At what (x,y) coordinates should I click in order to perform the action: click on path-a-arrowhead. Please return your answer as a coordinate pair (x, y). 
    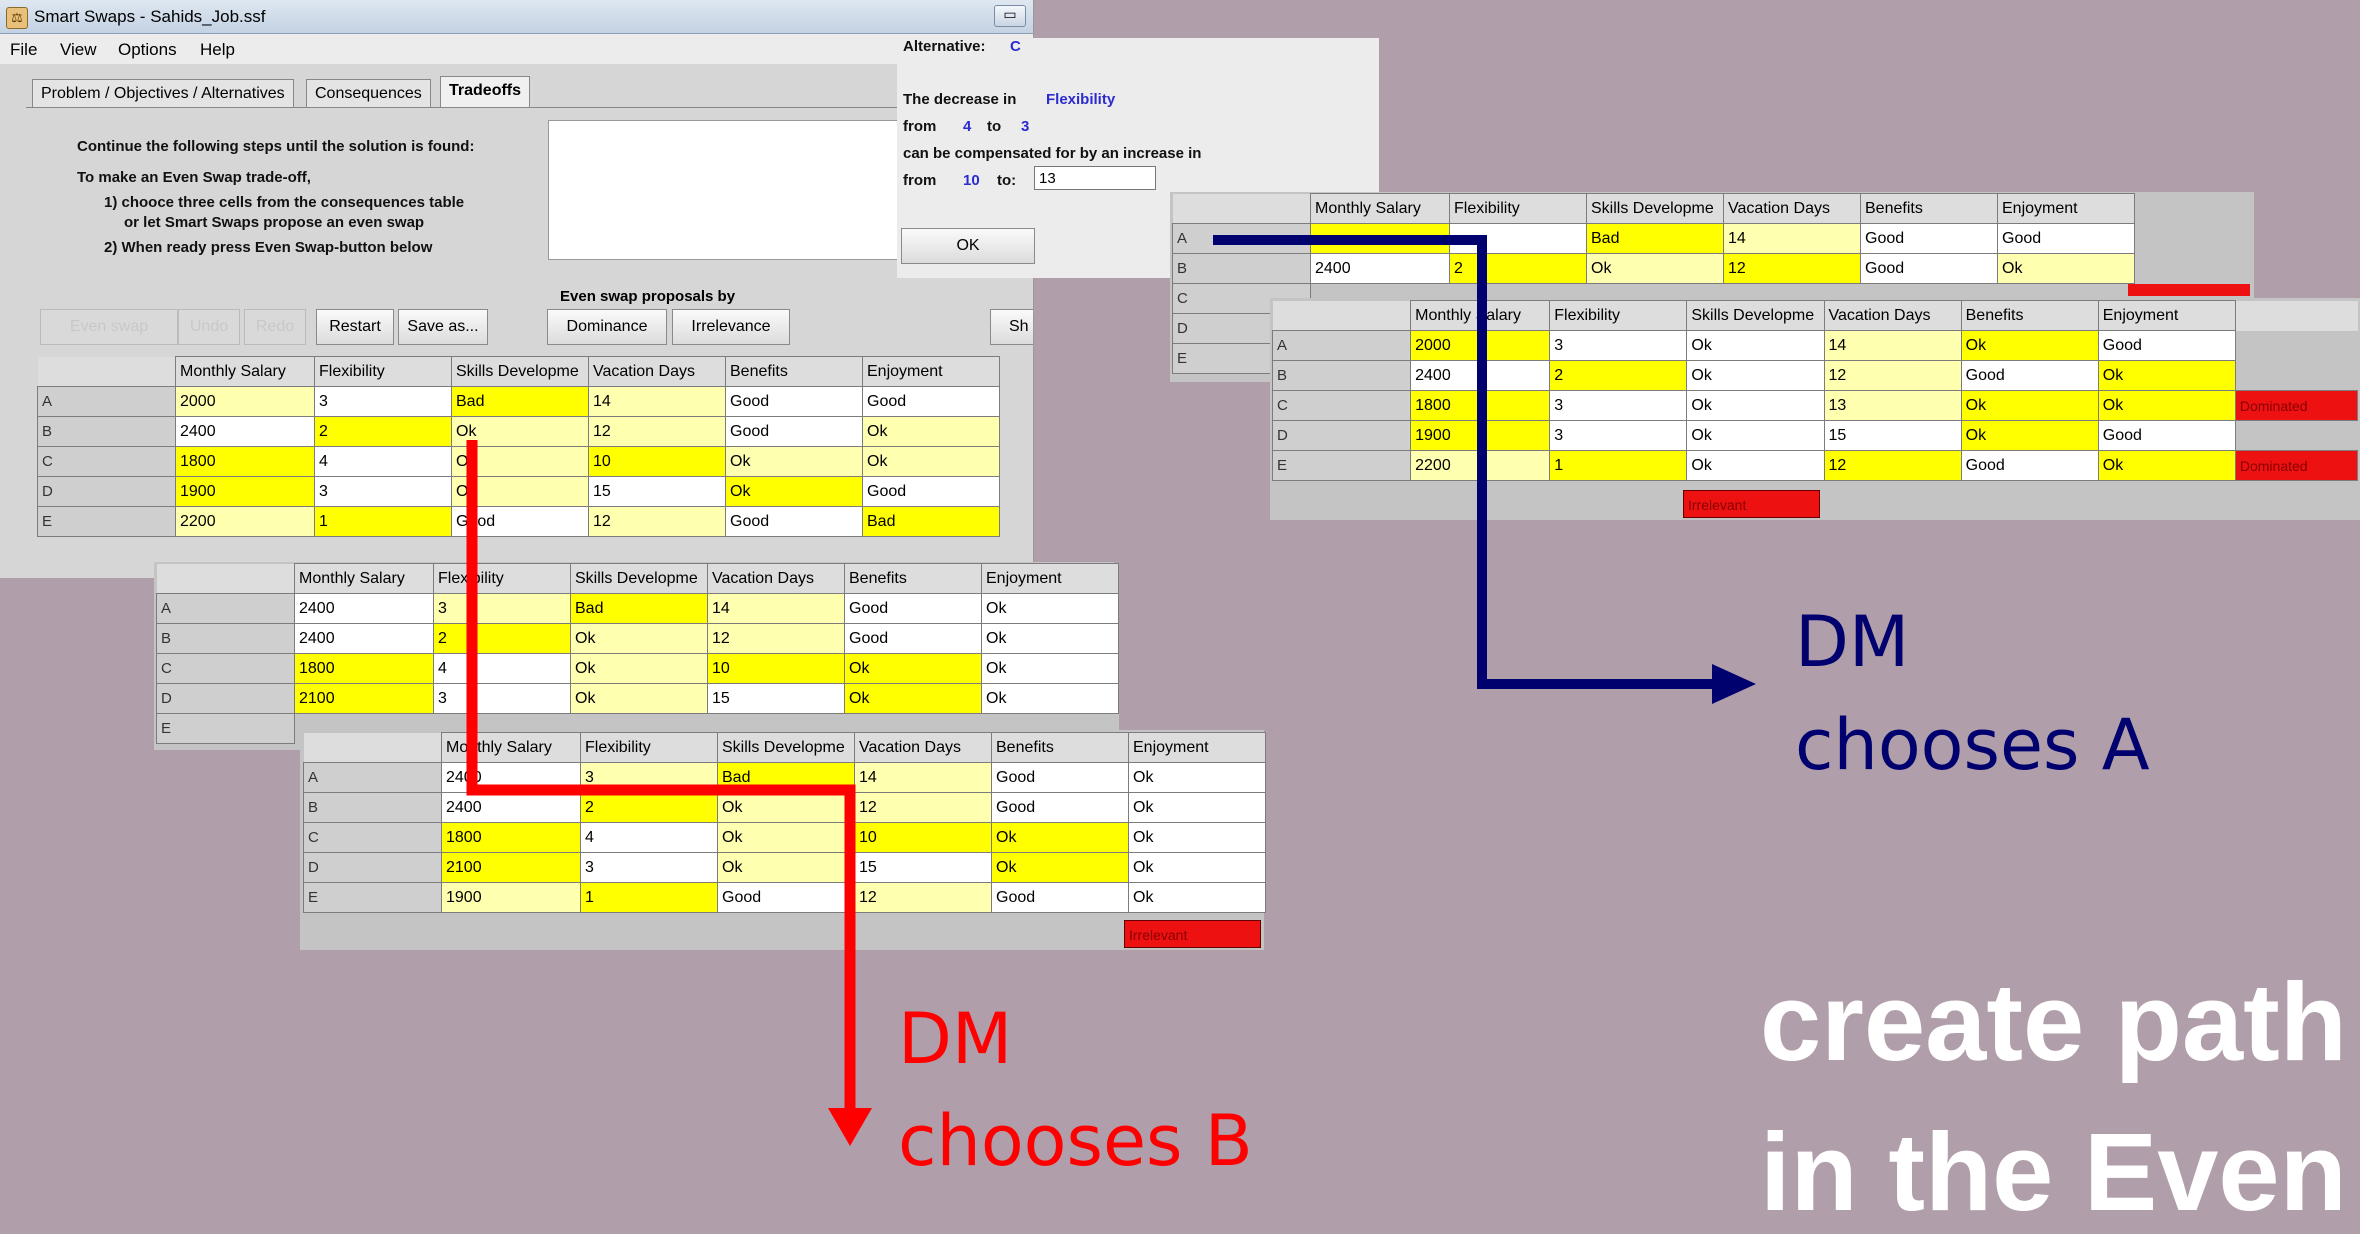
    Looking at the image, I should click on (1734, 684).